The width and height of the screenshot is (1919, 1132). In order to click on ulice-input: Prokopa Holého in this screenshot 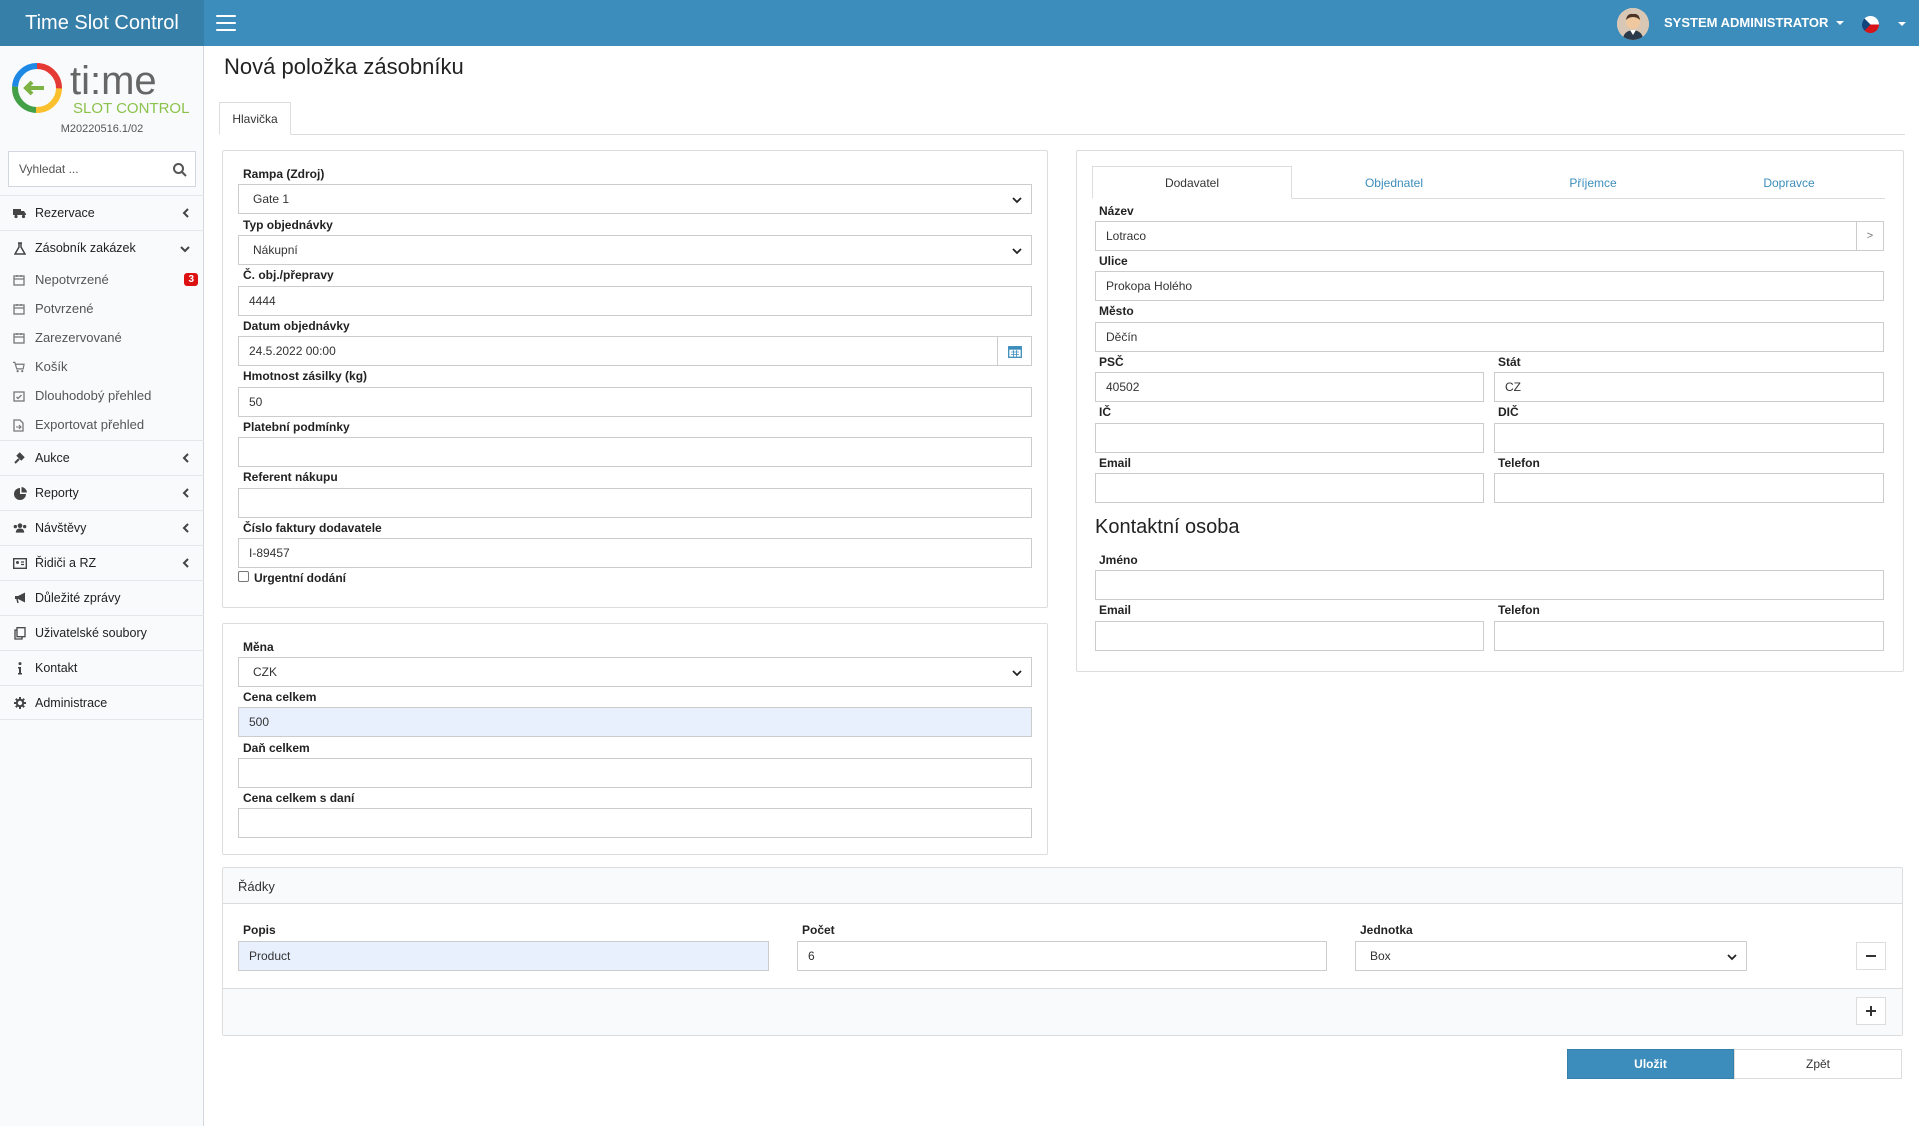, I will do `click(1489, 286)`.